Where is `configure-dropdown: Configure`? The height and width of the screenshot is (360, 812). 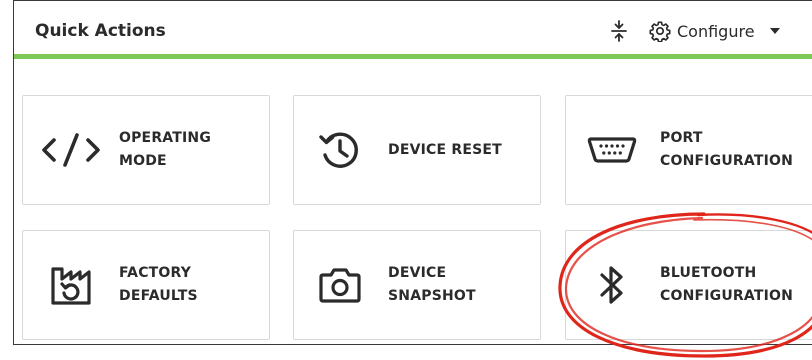
configure-dropdown: Configure is located at coordinates (715, 31).